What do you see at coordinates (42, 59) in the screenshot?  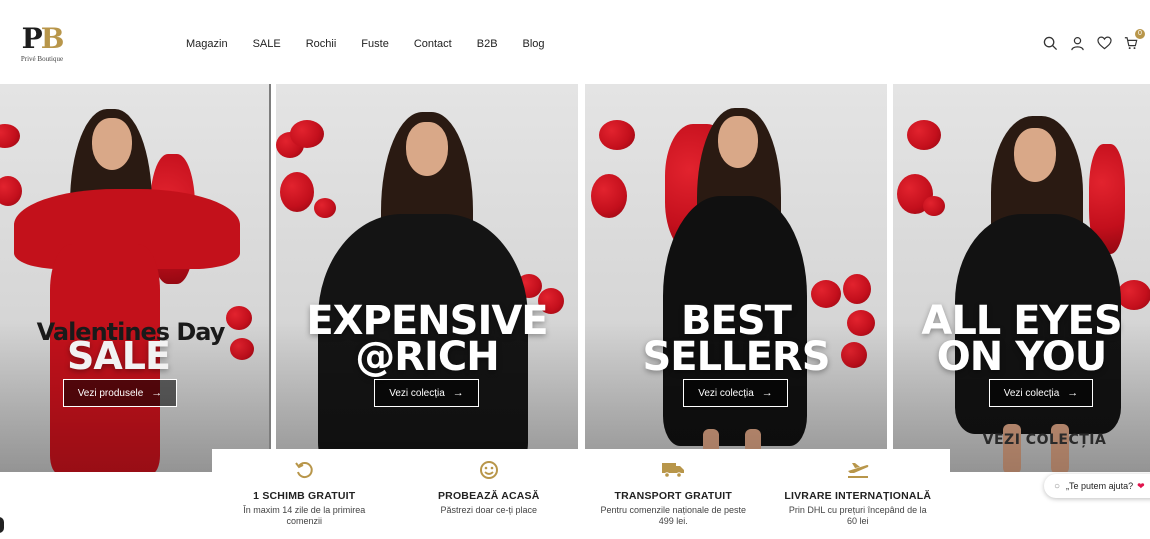 I see `logo-tagline: Privé Boutique` at bounding box center [42, 59].